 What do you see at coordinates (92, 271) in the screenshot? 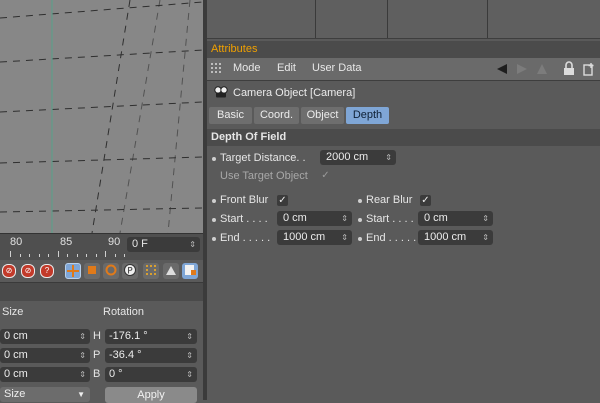
I see `scale-tool-button` at bounding box center [92, 271].